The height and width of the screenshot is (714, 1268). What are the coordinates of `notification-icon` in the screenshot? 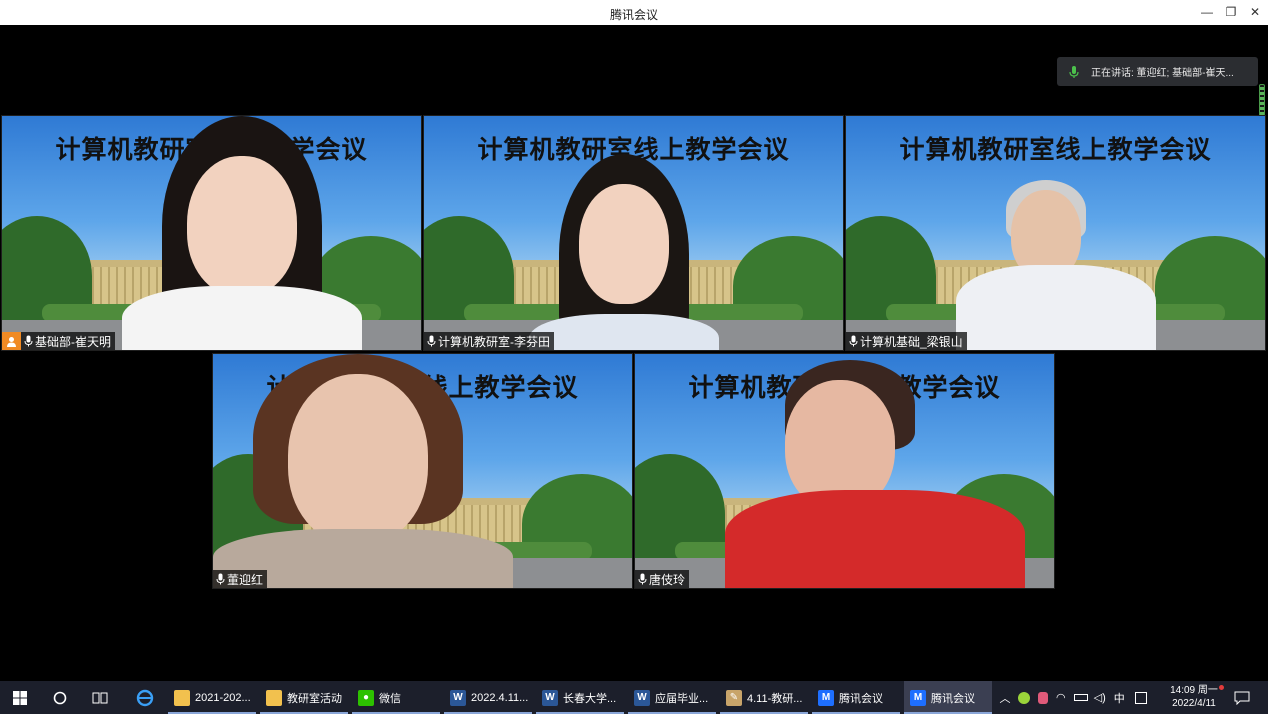 It's located at (1242, 698).